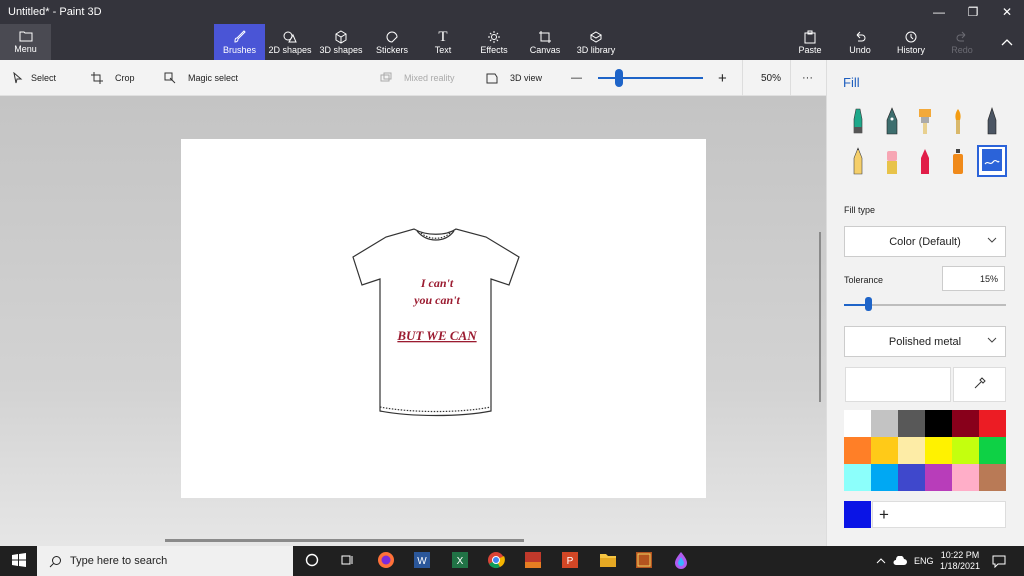 The width and height of the screenshot is (1024, 576). I want to click on eyedropper-button, so click(979, 384).